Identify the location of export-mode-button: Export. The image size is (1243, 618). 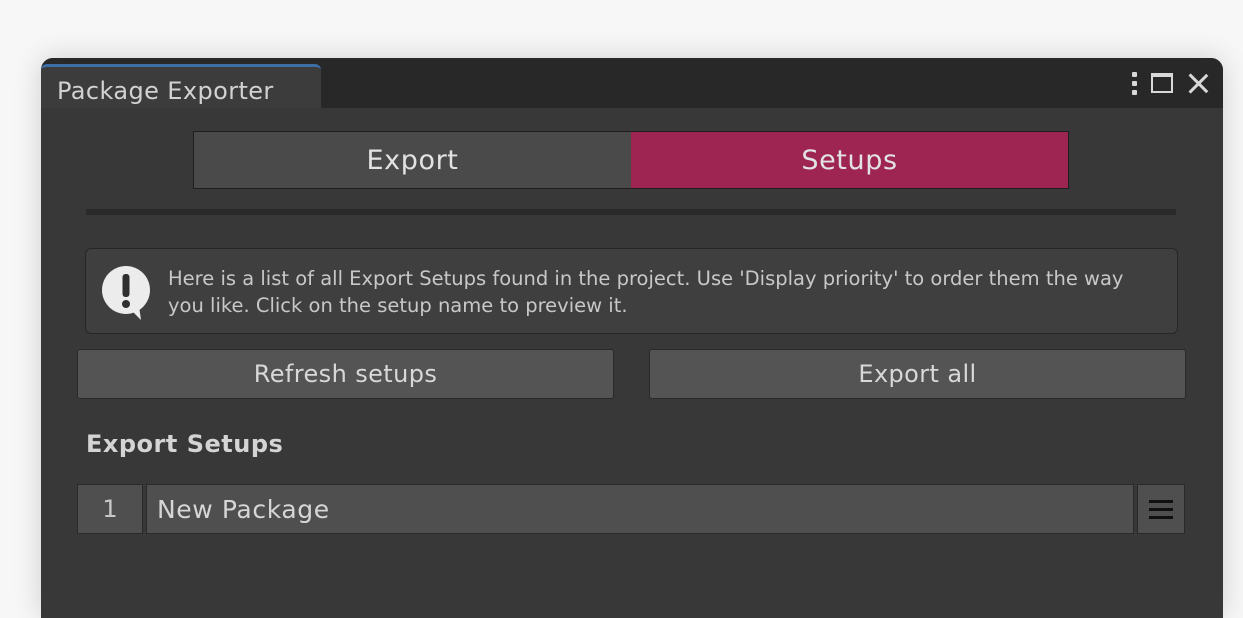
(412, 160).